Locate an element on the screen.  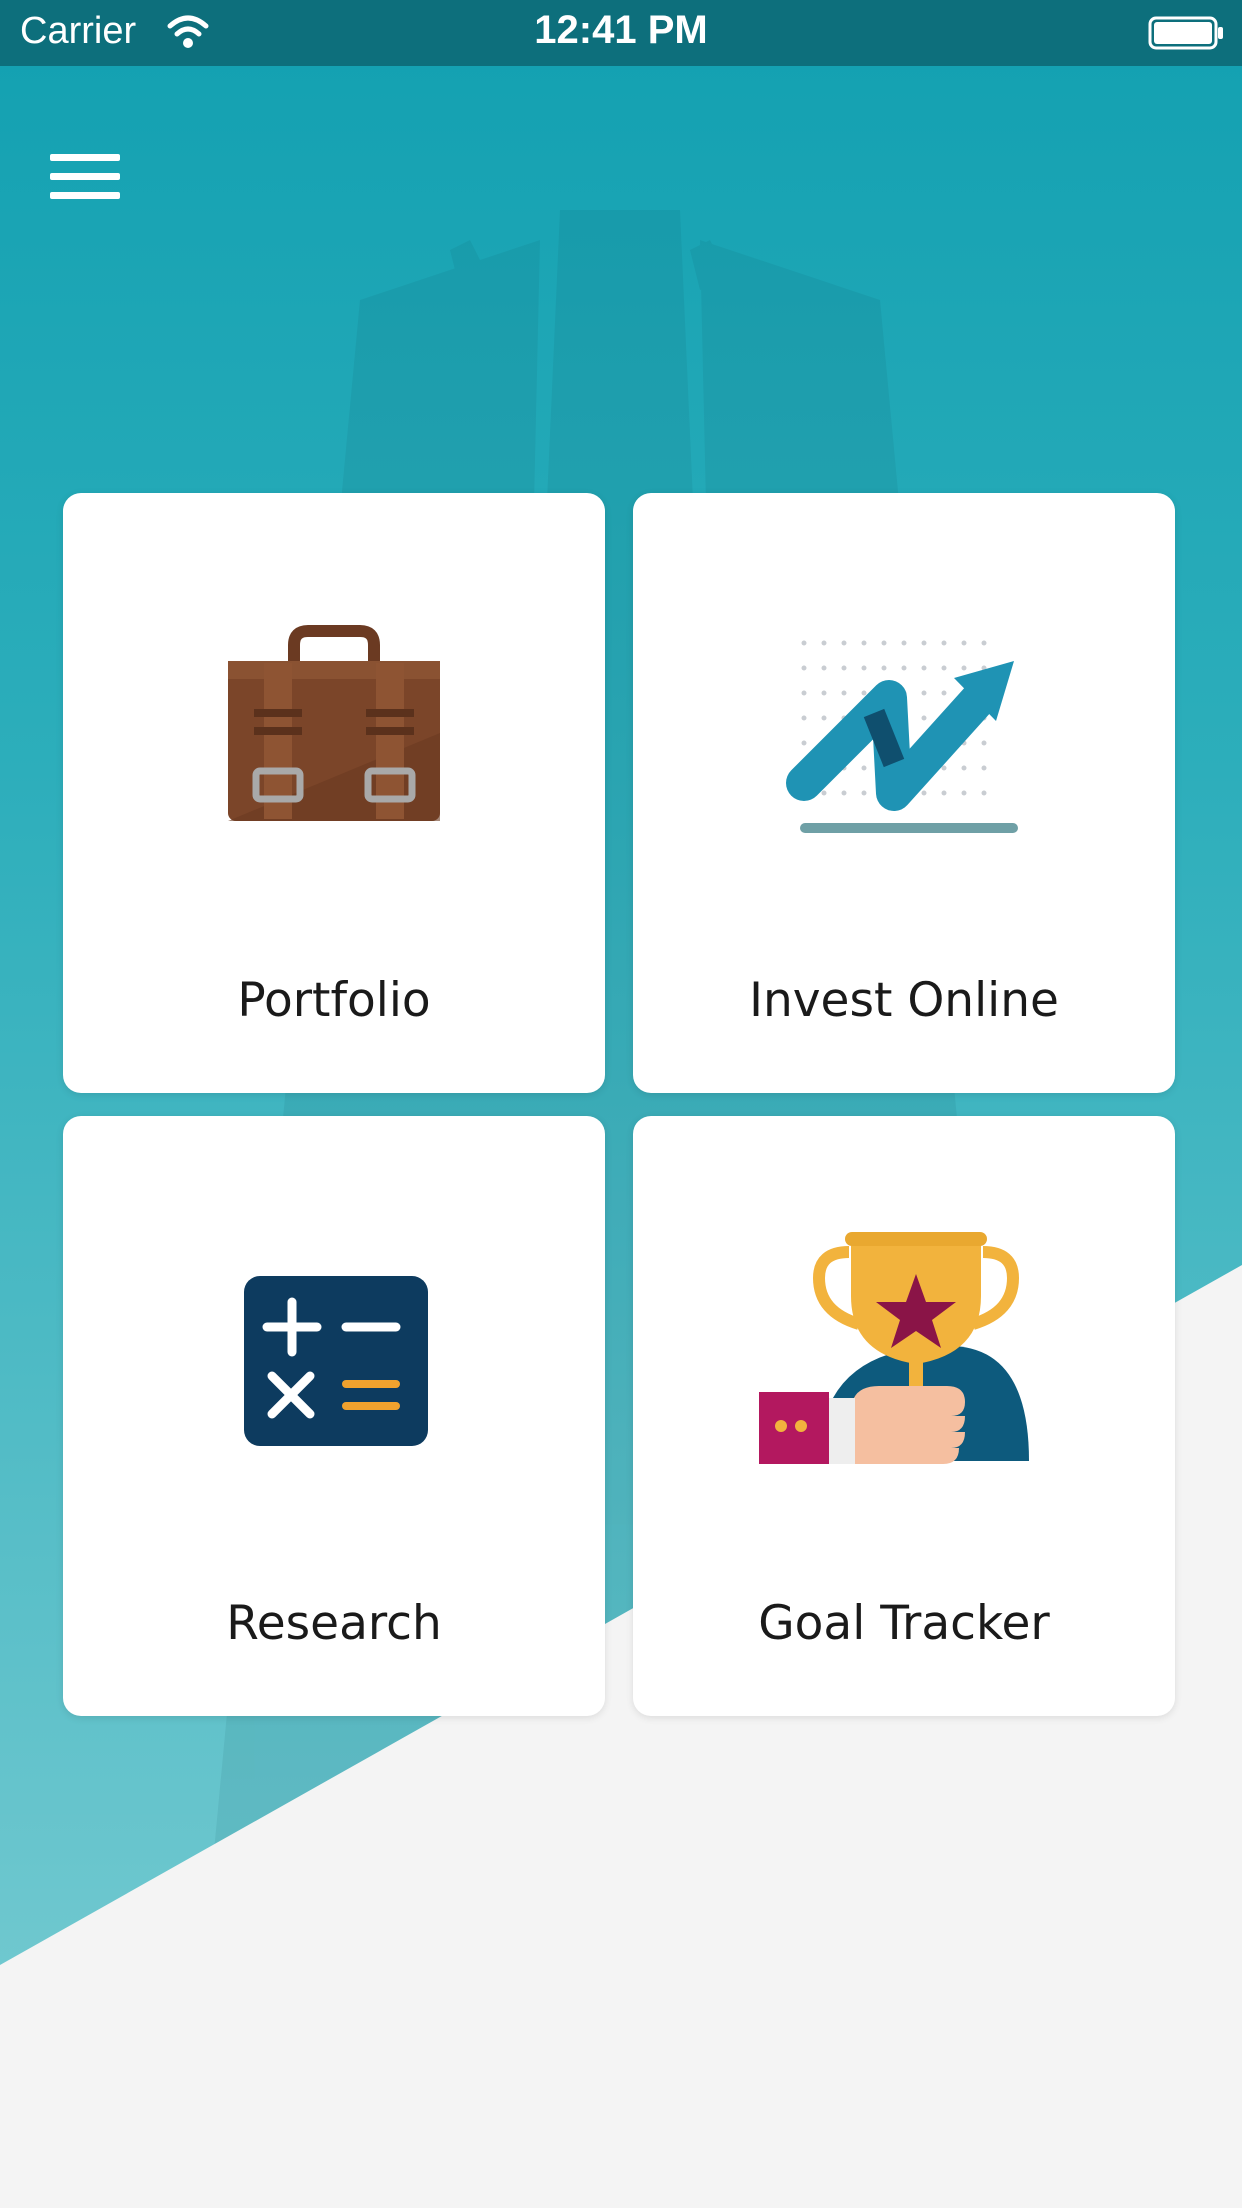
invest-online-tile: Invest Online is located at coordinates (904, 793).